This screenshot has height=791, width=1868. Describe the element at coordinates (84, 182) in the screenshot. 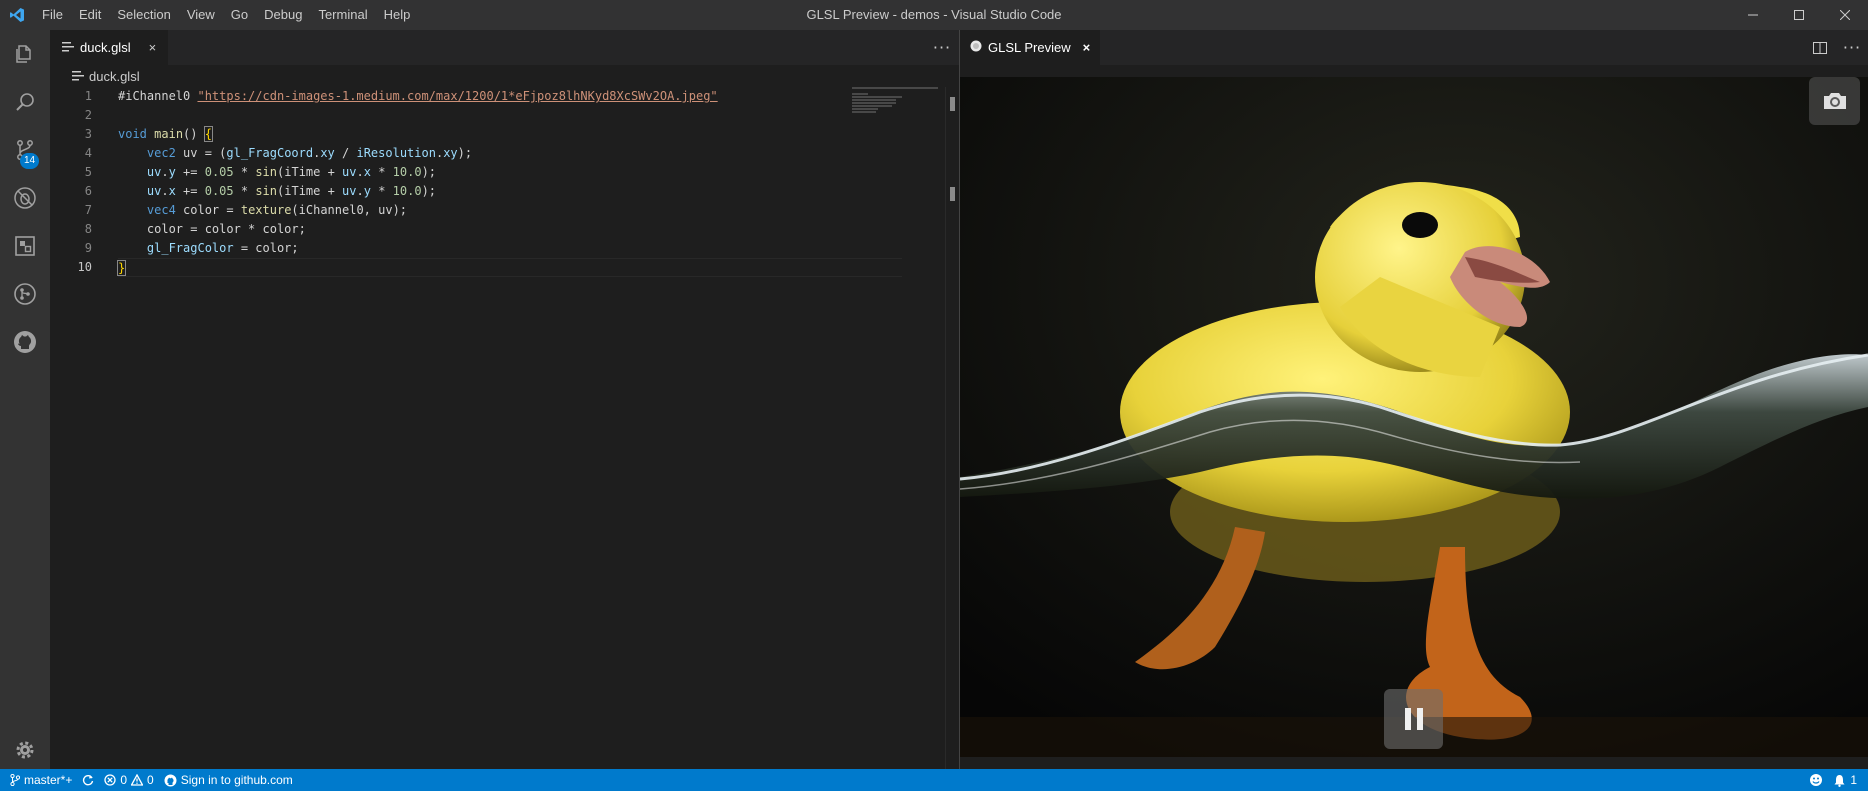

I see `line-number-gutter: 1 2 3 4 5 6 7 8 9 10` at that location.